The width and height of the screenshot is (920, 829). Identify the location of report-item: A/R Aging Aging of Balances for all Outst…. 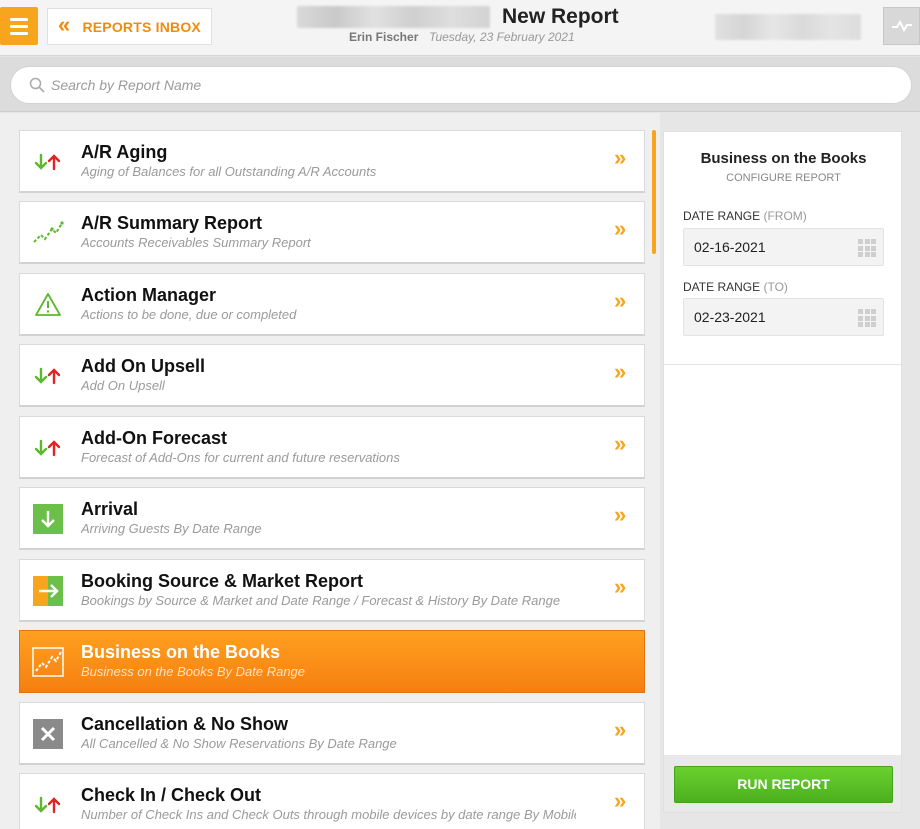
(332, 161).